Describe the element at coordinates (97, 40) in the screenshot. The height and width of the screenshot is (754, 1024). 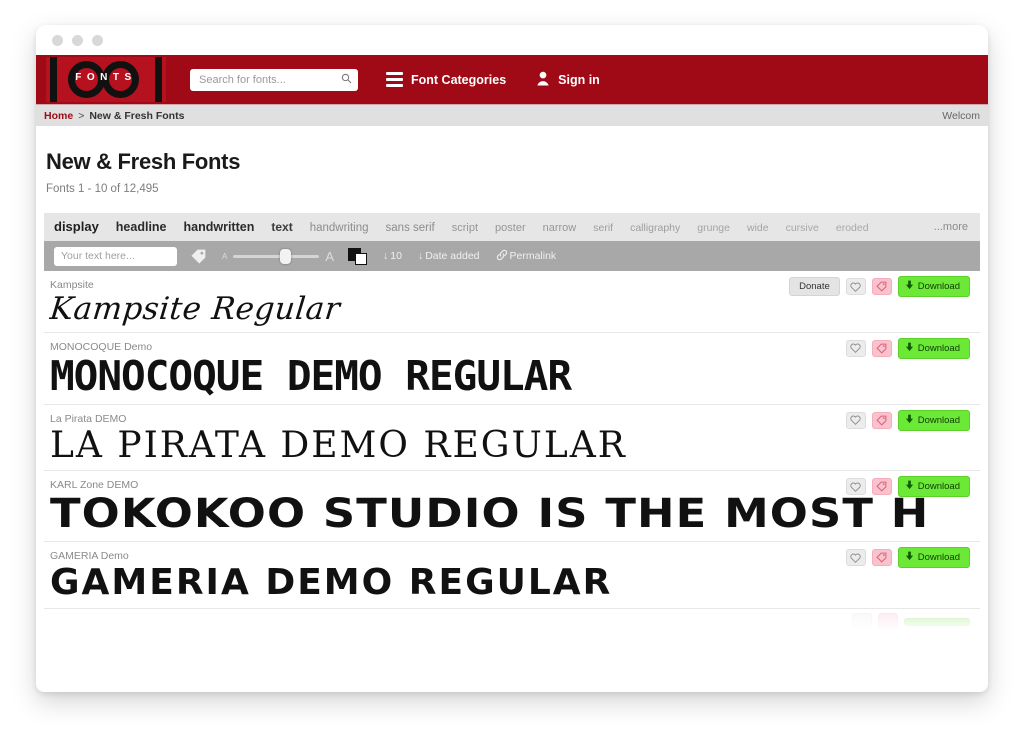
I see `maximize-dot` at that location.